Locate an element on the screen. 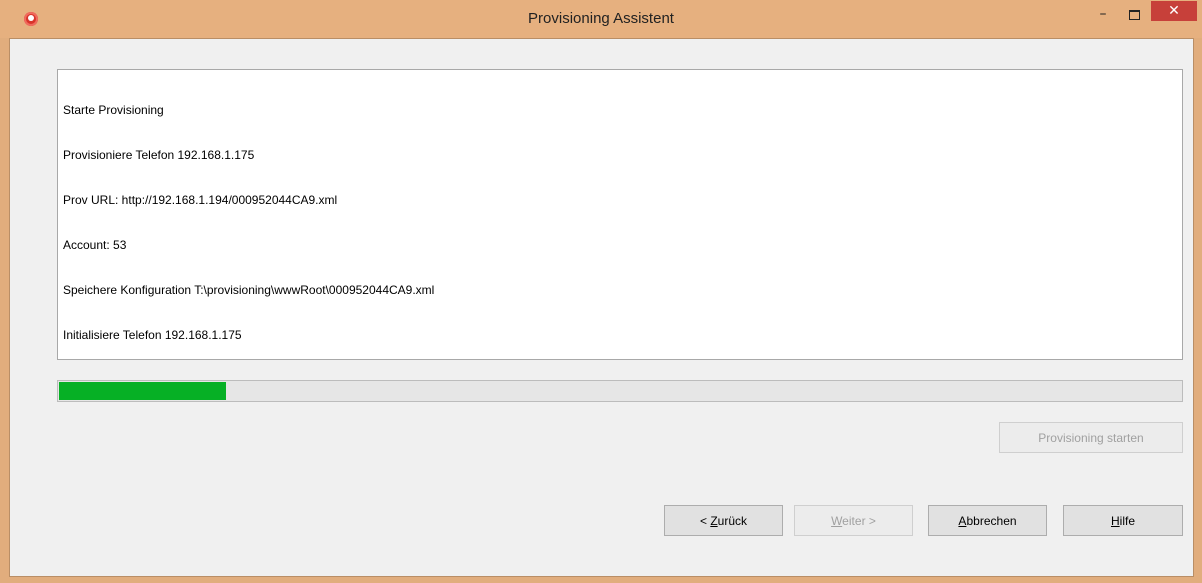 The height and width of the screenshot is (583, 1202). back-button: < Zurück is located at coordinates (723, 520).